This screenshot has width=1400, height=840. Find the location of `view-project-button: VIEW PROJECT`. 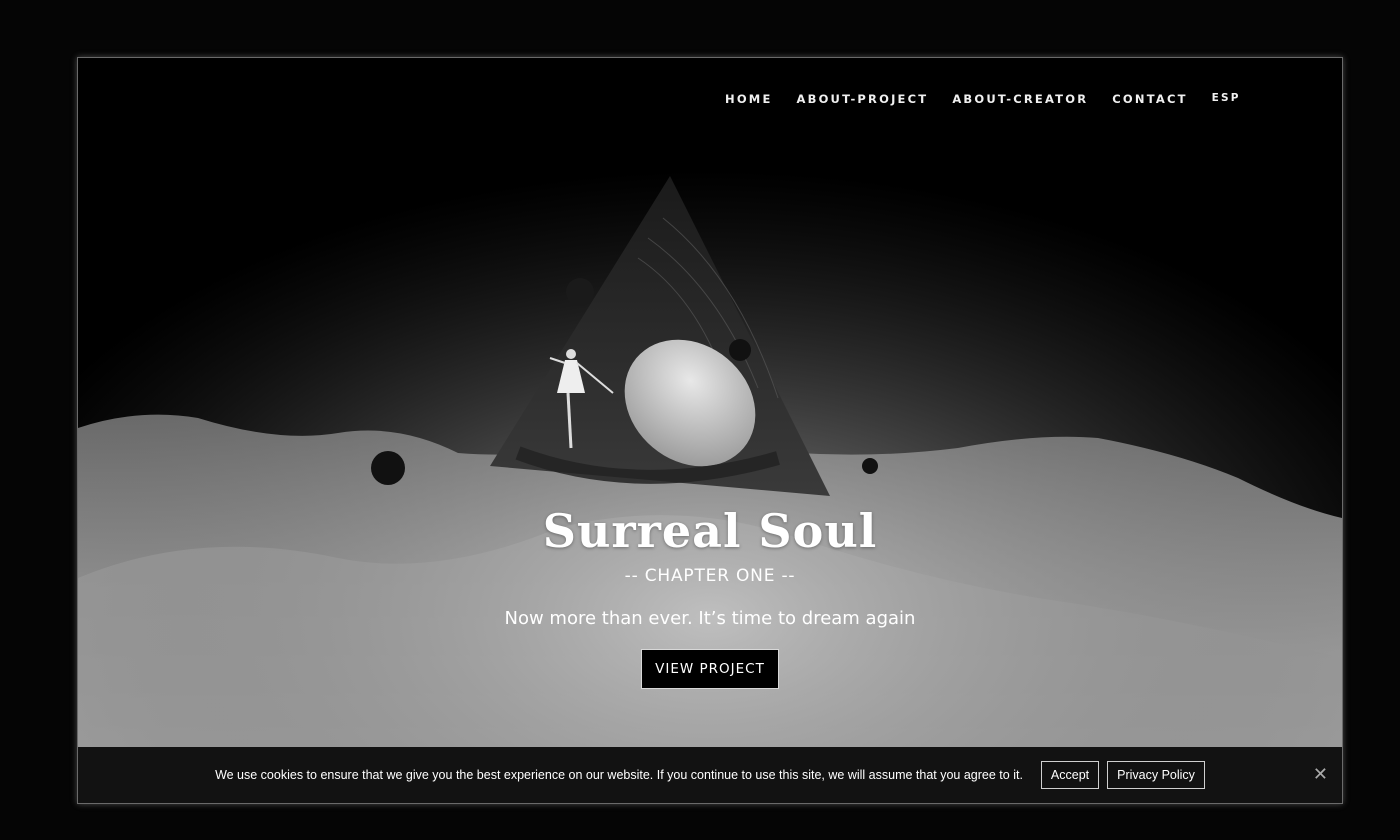

view-project-button: VIEW PROJECT is located at coordinates (710, 669).